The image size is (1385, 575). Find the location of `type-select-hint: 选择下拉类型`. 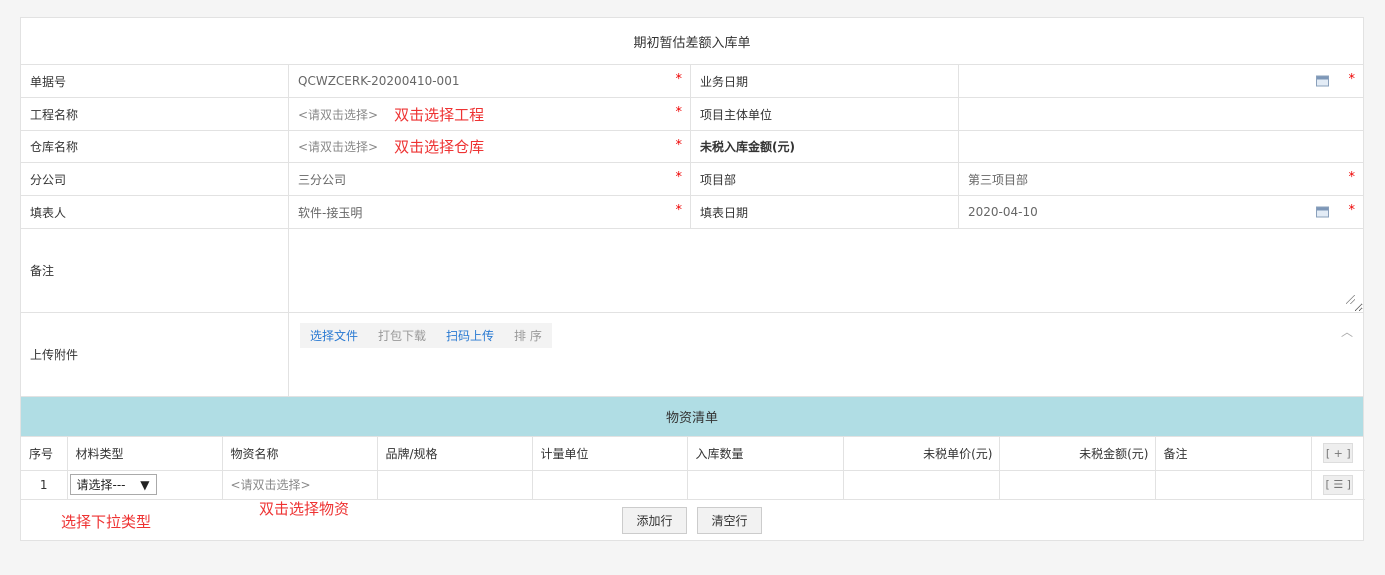

type-select-hint: 选择下拉类型 is located at coordinates (106, 521).